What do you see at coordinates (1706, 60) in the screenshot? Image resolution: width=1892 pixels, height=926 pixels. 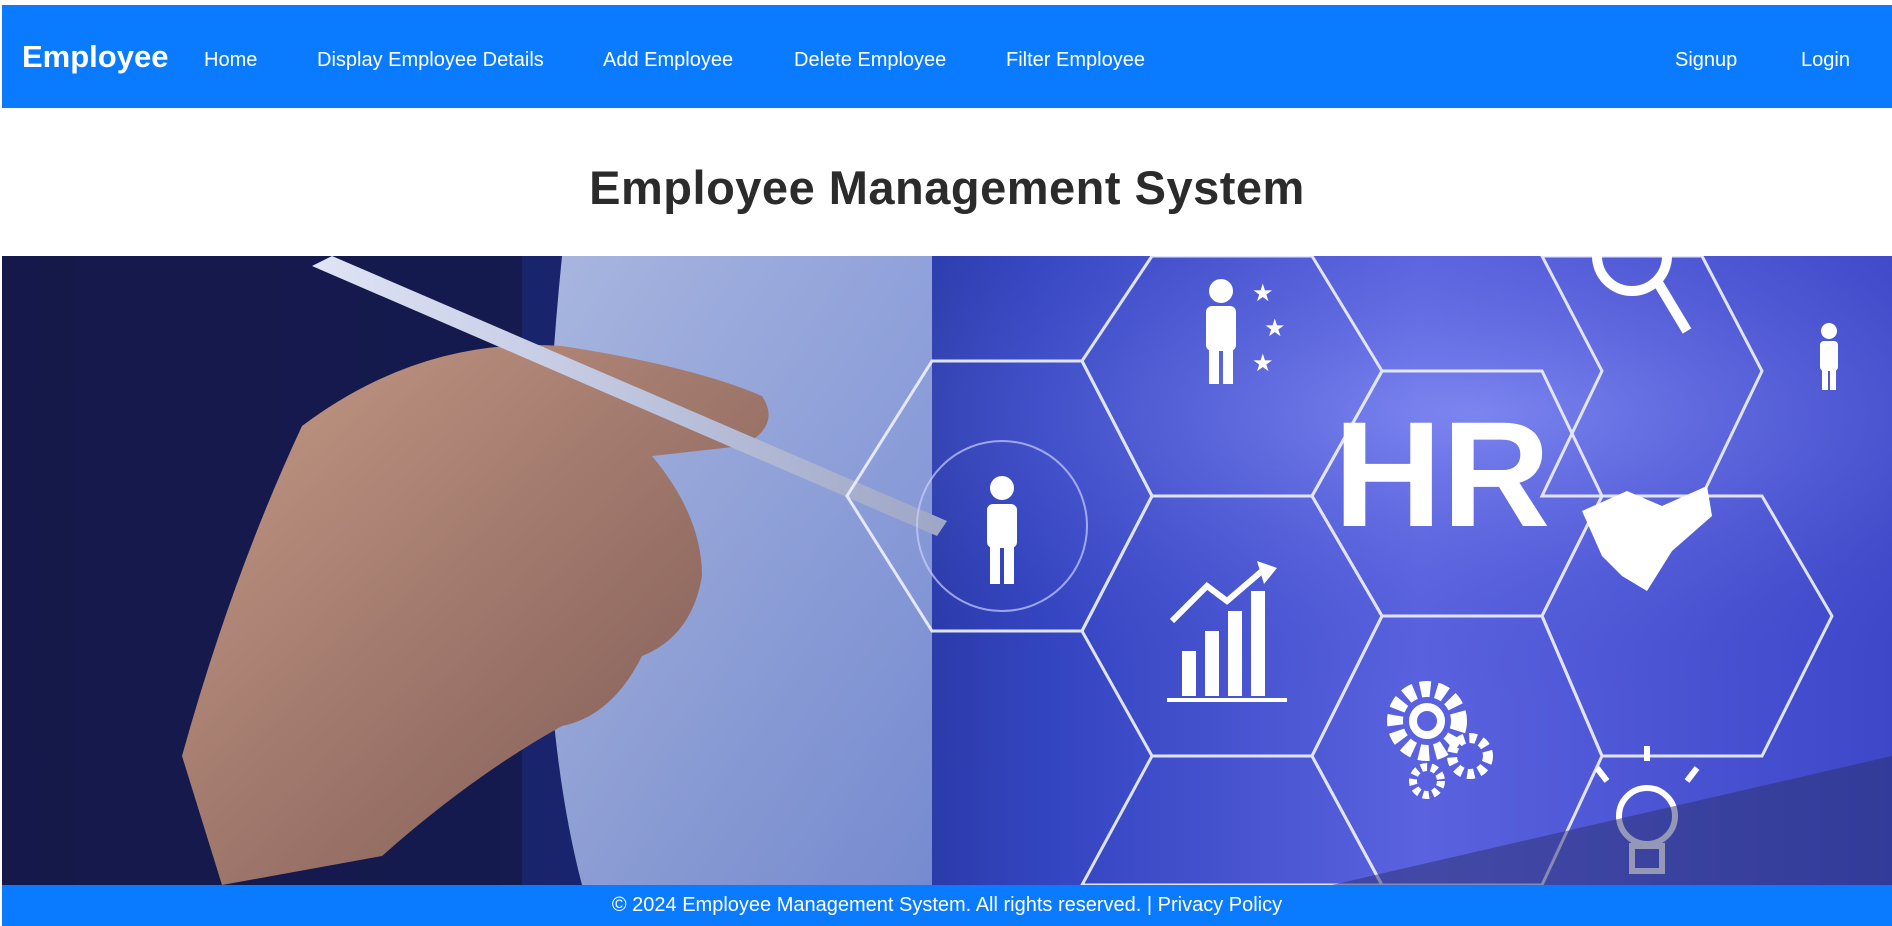 I see `nav-signup: Signup` at bounding box center [1706, 60].